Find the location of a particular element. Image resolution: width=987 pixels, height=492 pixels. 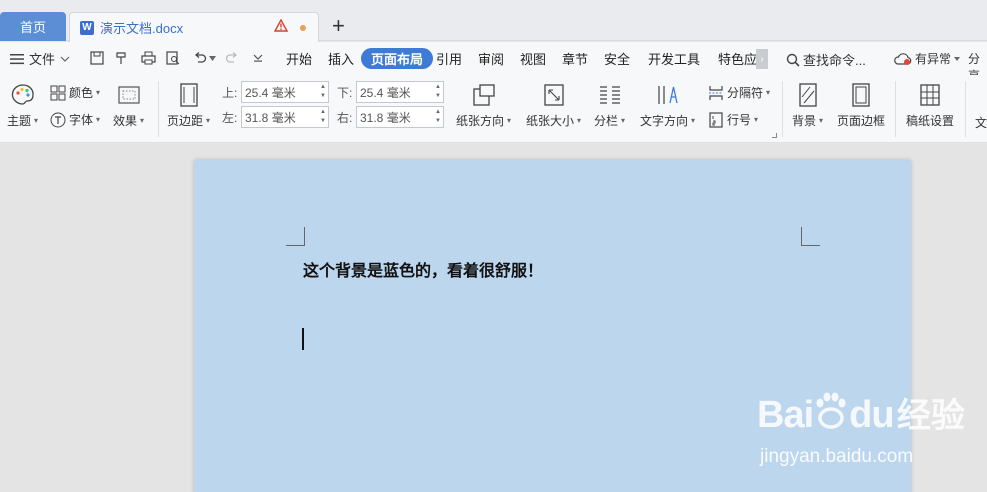

orientation-button: 纸张方向 ▾ is located at coordinates (483, 106).